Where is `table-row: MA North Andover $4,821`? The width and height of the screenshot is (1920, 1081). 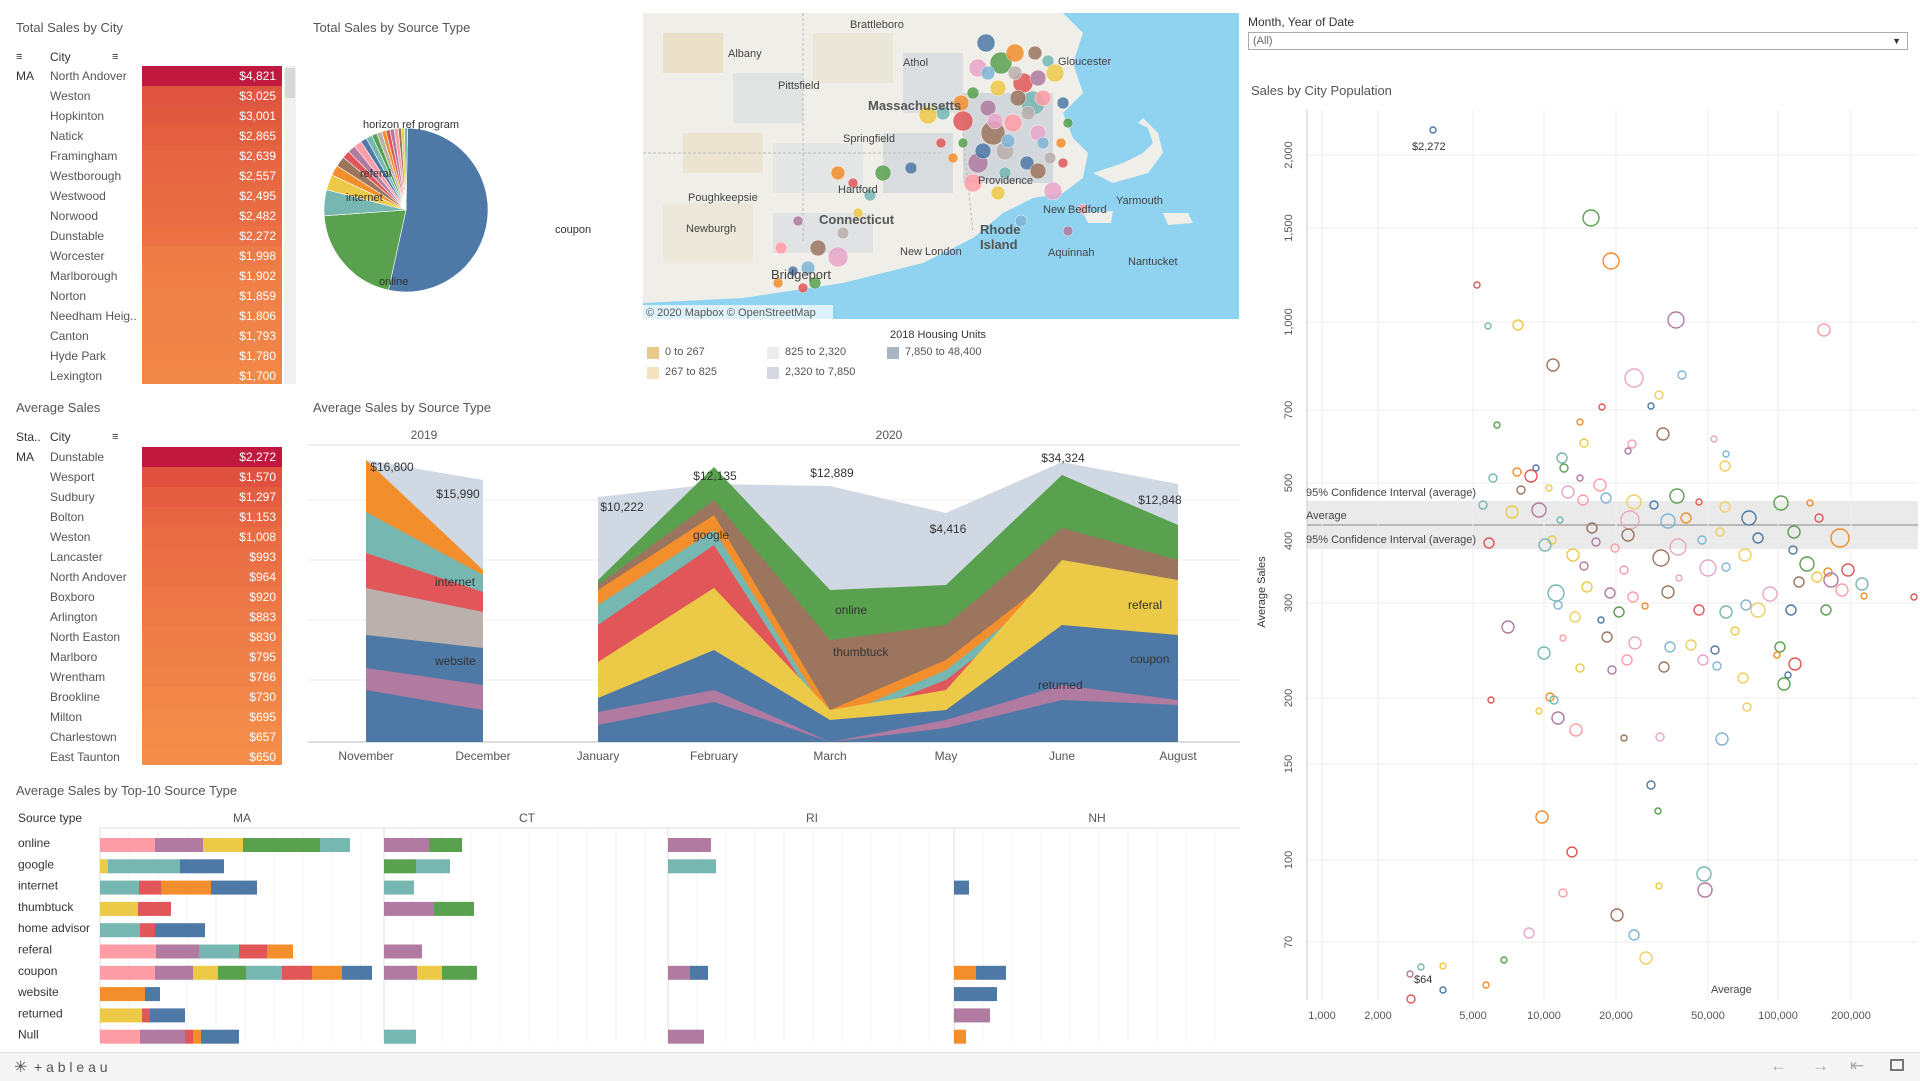
table-row: MA North Andover $4,821 is located at coordinates (155, 76).